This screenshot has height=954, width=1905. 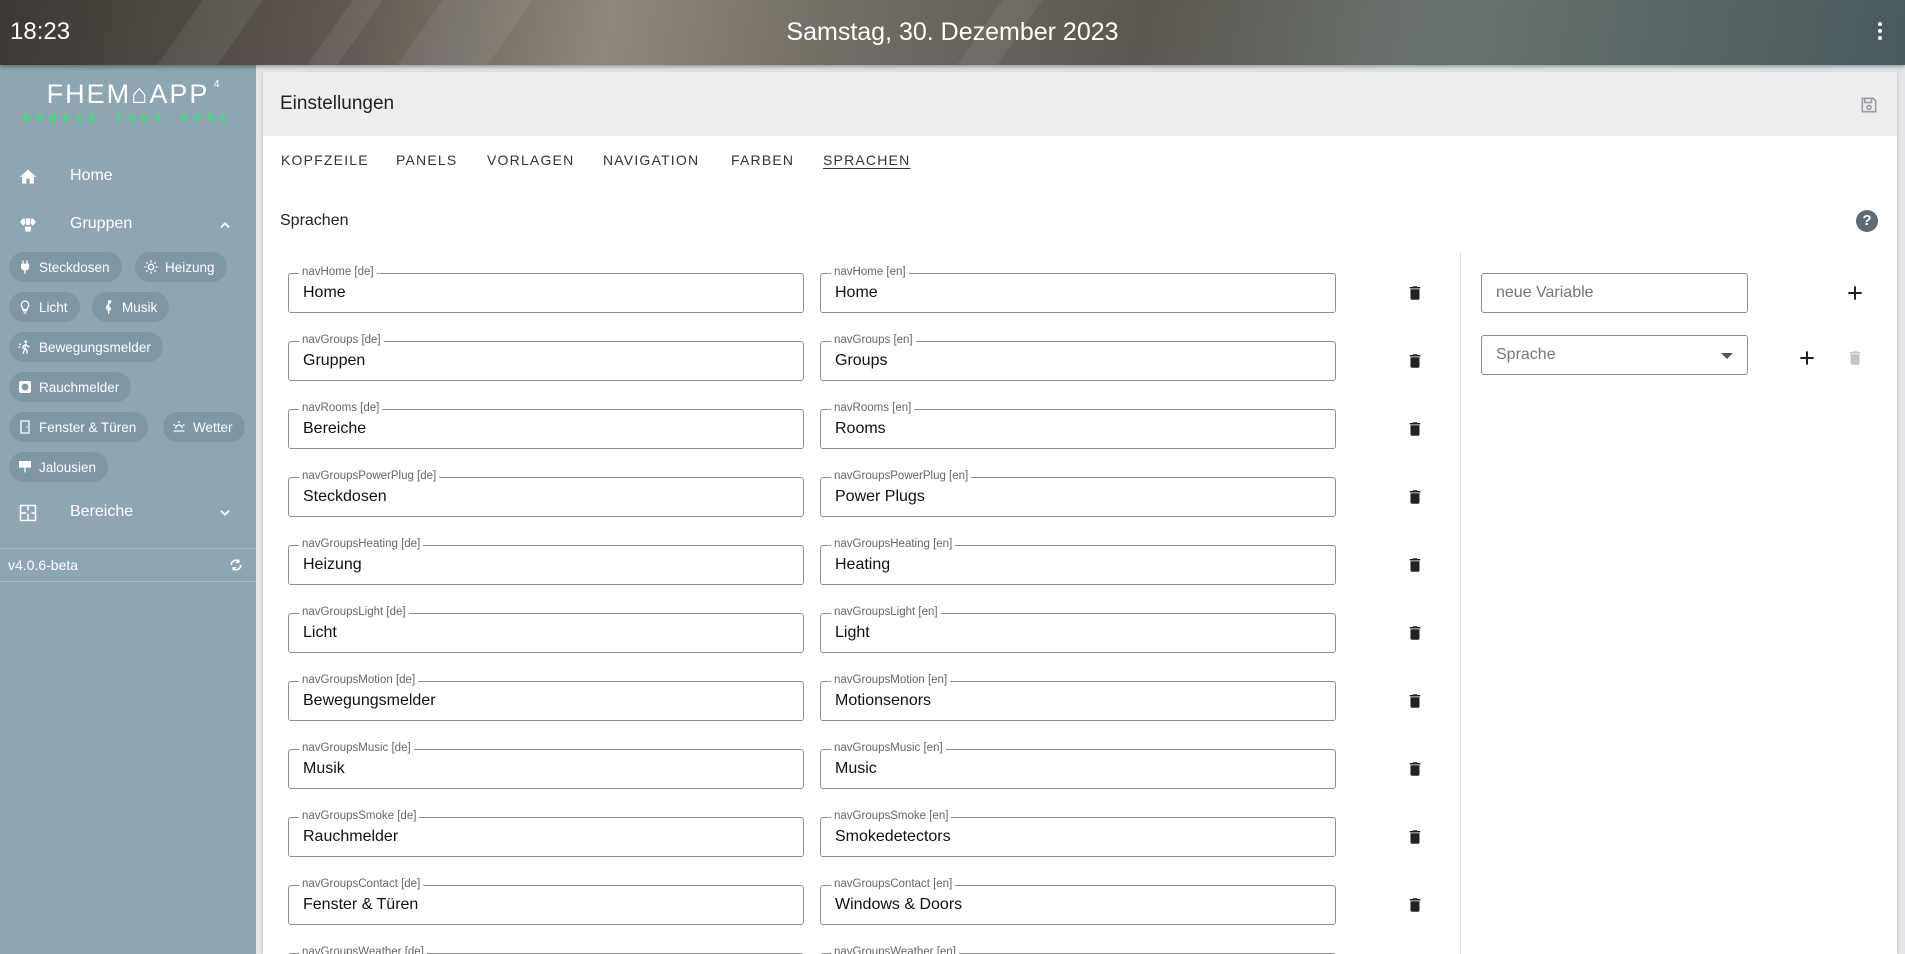 I want to click on lightbulb-icon, so click(x=25, y=307).